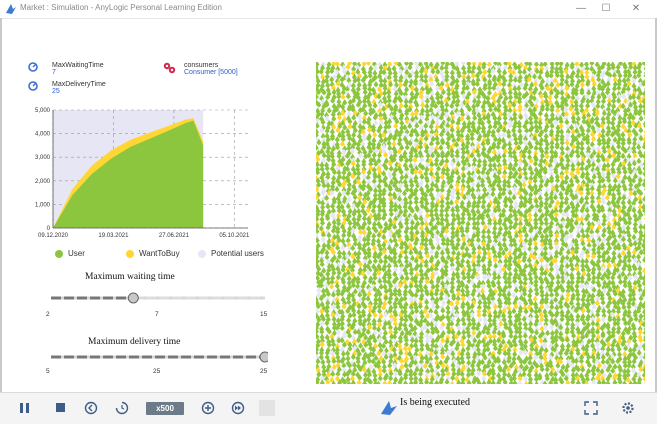 This screenshot has height=424, width=657. I want to click on legend-item-potential-users: Potential users, so click(231, 253).